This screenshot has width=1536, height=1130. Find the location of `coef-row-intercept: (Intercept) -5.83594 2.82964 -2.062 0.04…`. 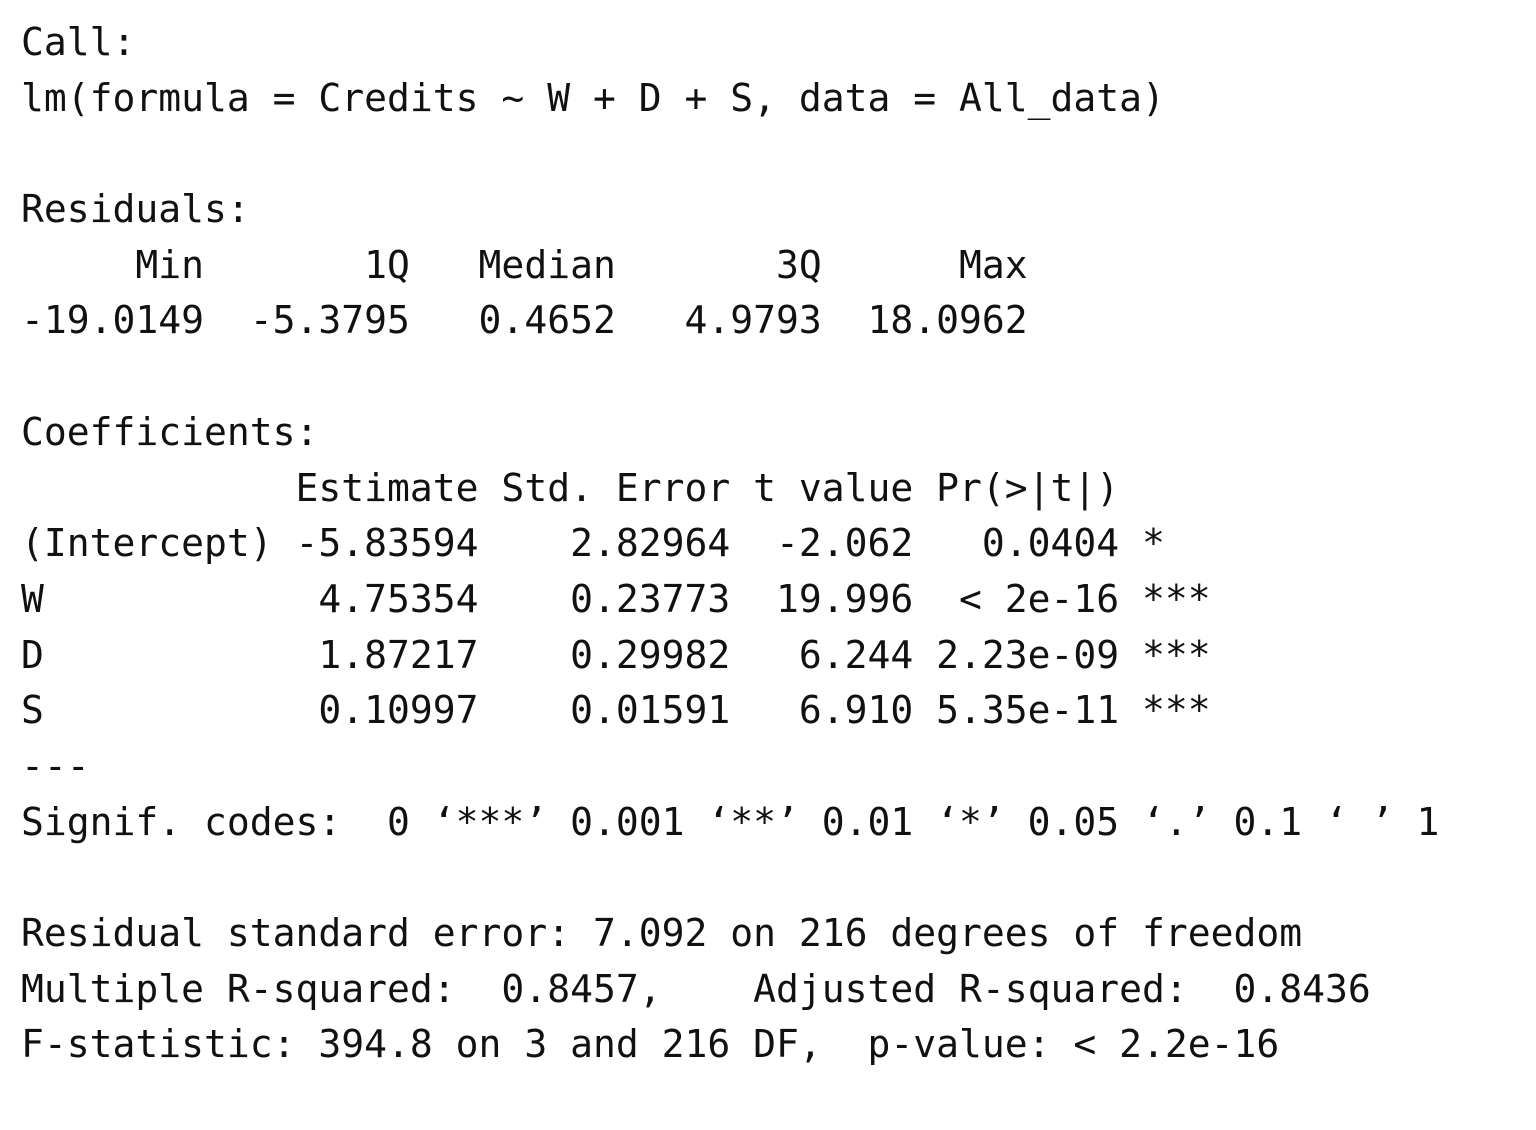

coef-row-intercept: (Intercept) -5.83594 2.82964 -2.062 0.04… is located at coordinates (616, 543).